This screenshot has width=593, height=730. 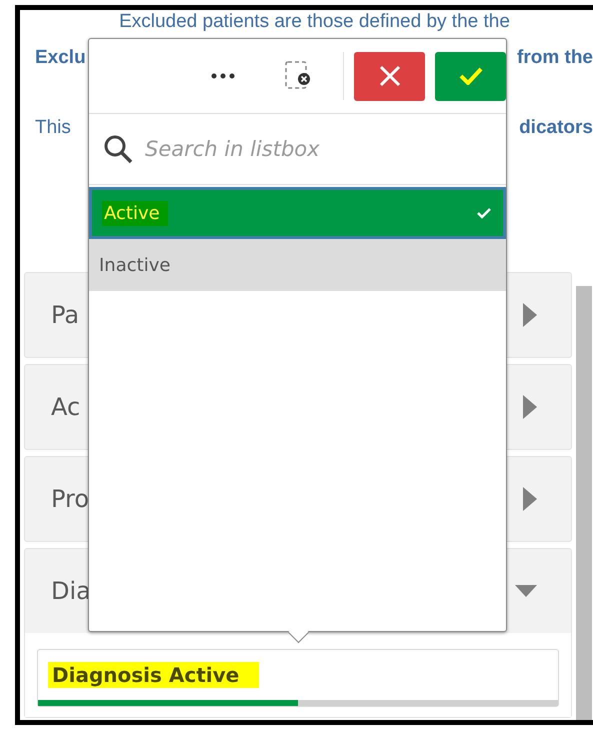 What do you see at coordinates (584, 503) in the screenshot?
I see `scrollbar` at bounding box center [584, 503].